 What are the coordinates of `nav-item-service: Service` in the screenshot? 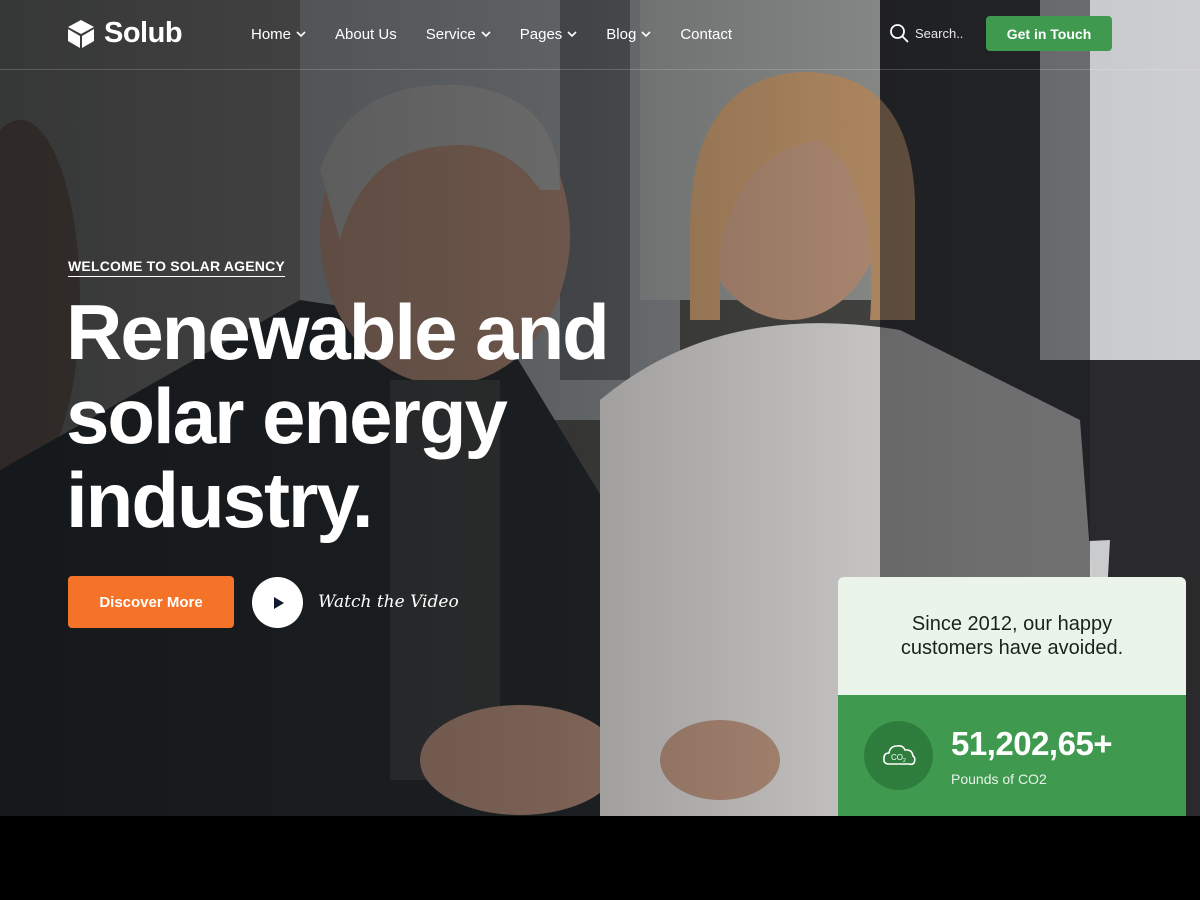 It's located at (458, 34).